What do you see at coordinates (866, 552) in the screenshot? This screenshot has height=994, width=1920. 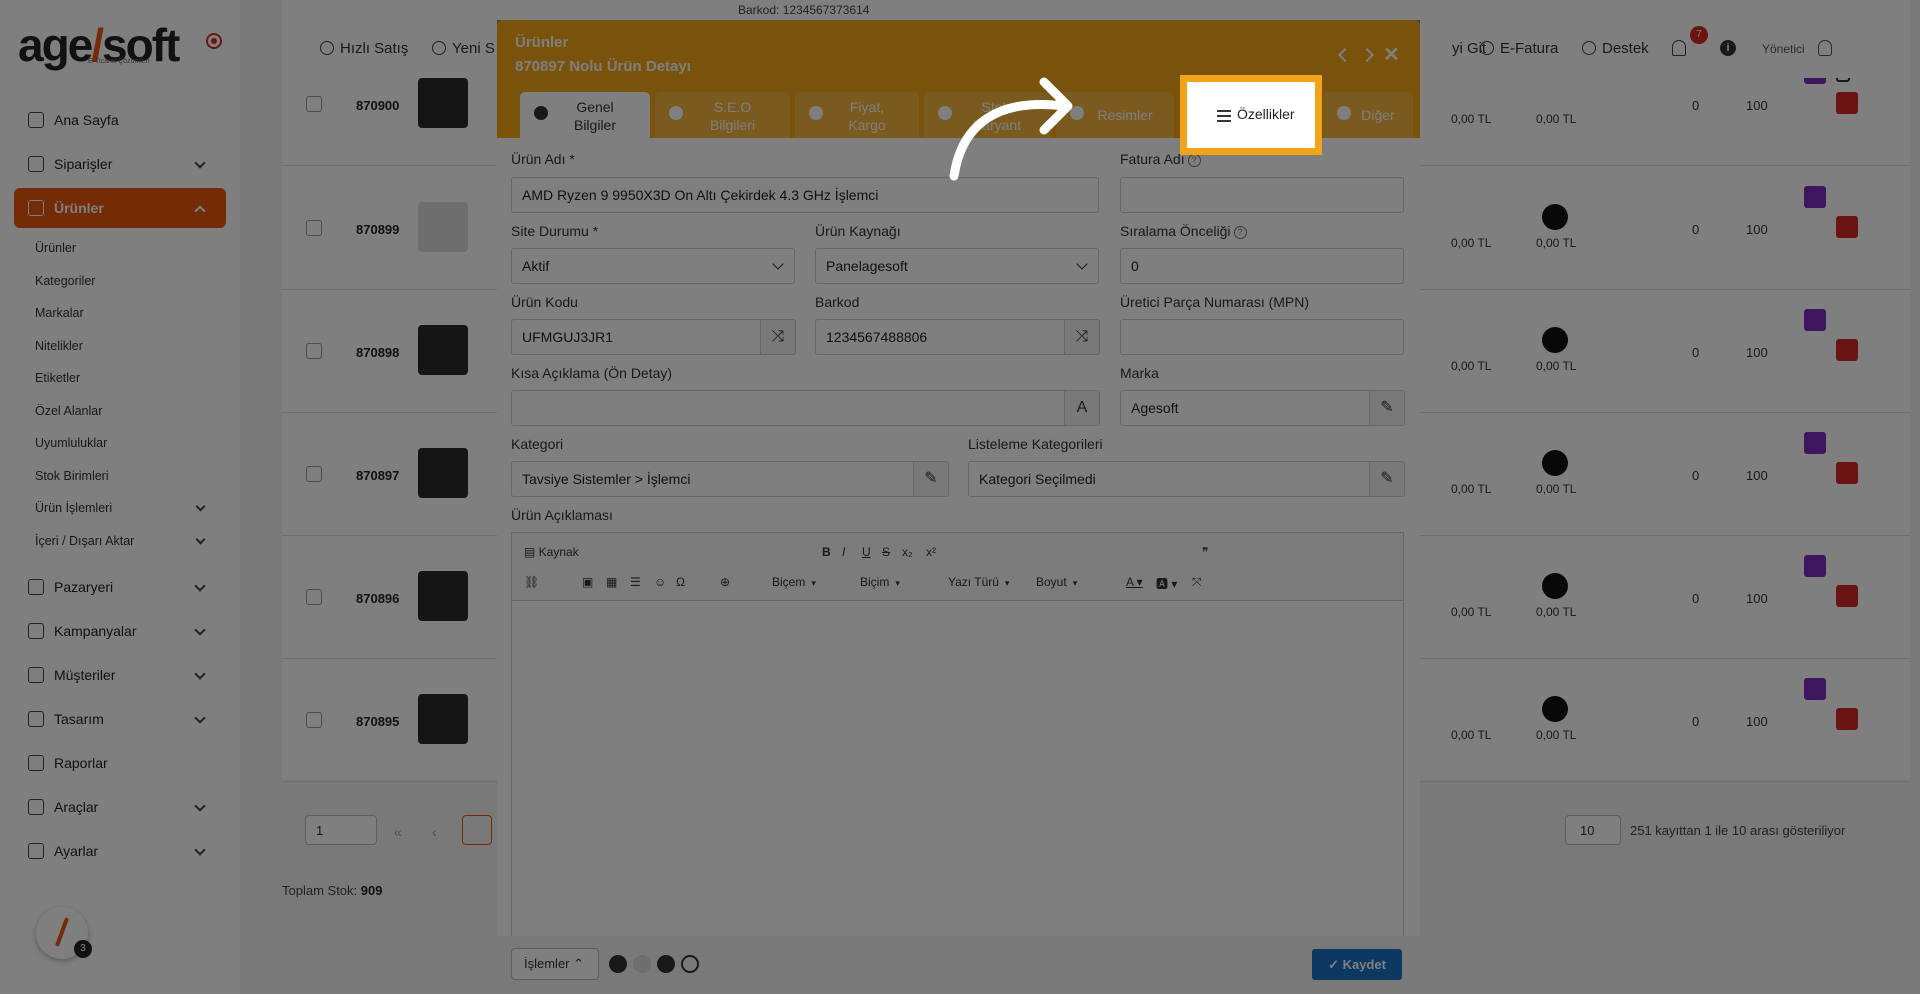 I see `underline-button: U` at bounding box center [866, 552].